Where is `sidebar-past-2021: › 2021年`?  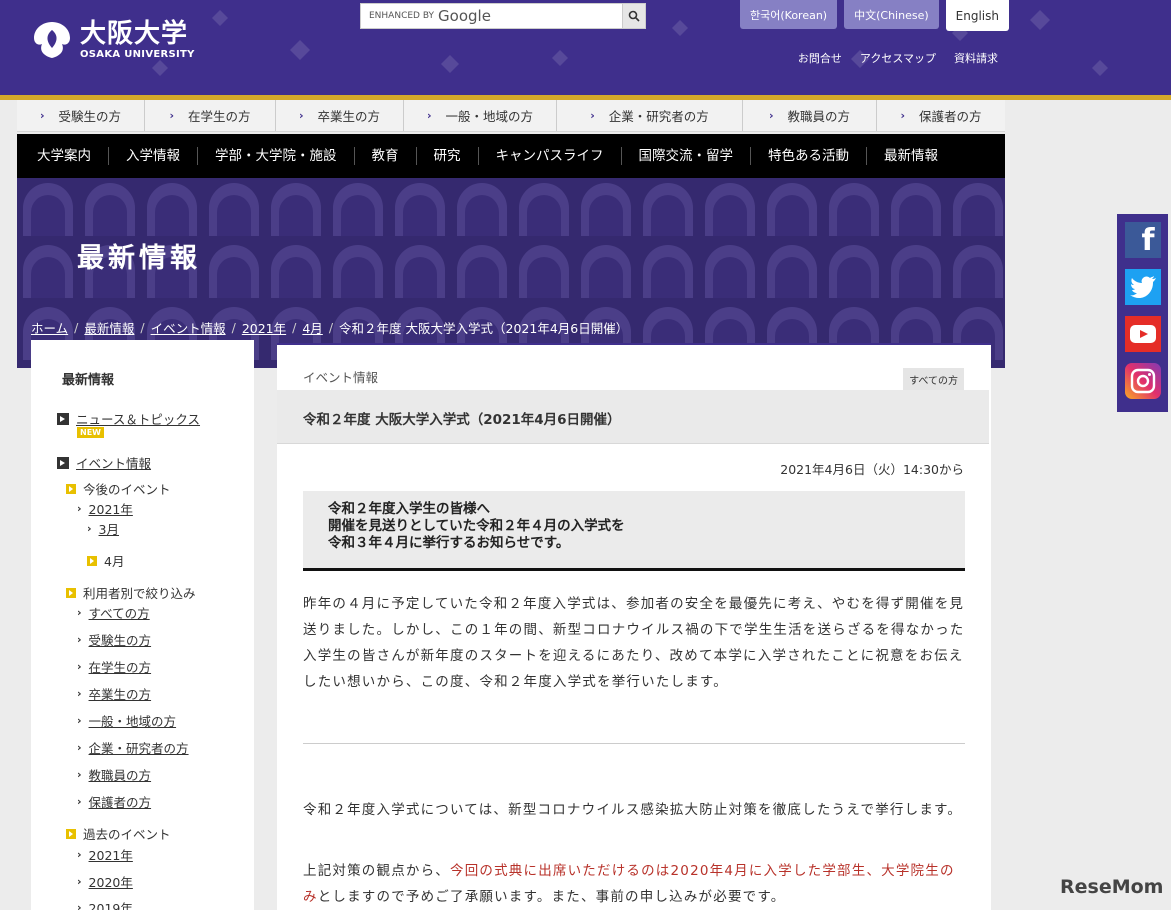
sidebar-past-2021: › 2021年 is located at coordinates (105, 854).